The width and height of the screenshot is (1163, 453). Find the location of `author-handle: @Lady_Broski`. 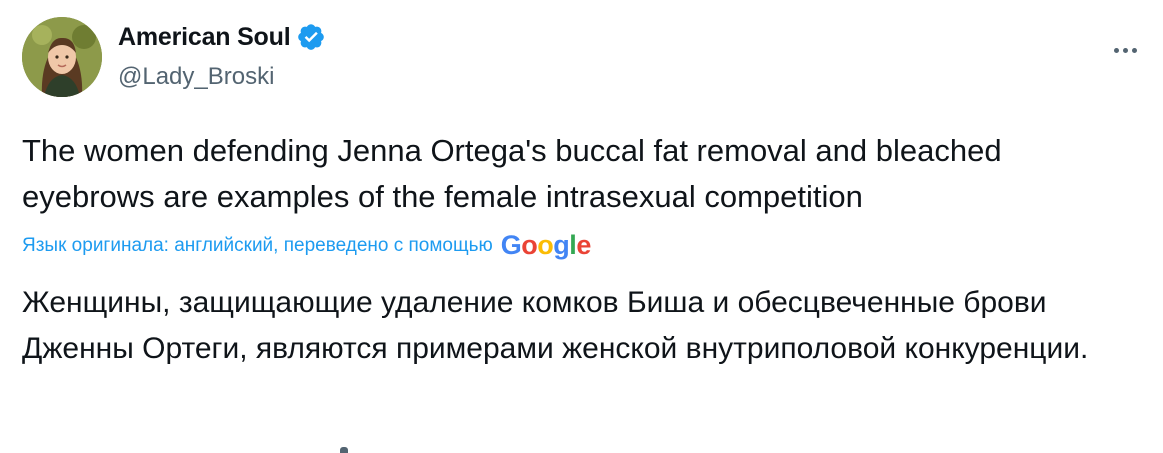

author-handle: @Lady_Broski is located at coordinates (196, 77).